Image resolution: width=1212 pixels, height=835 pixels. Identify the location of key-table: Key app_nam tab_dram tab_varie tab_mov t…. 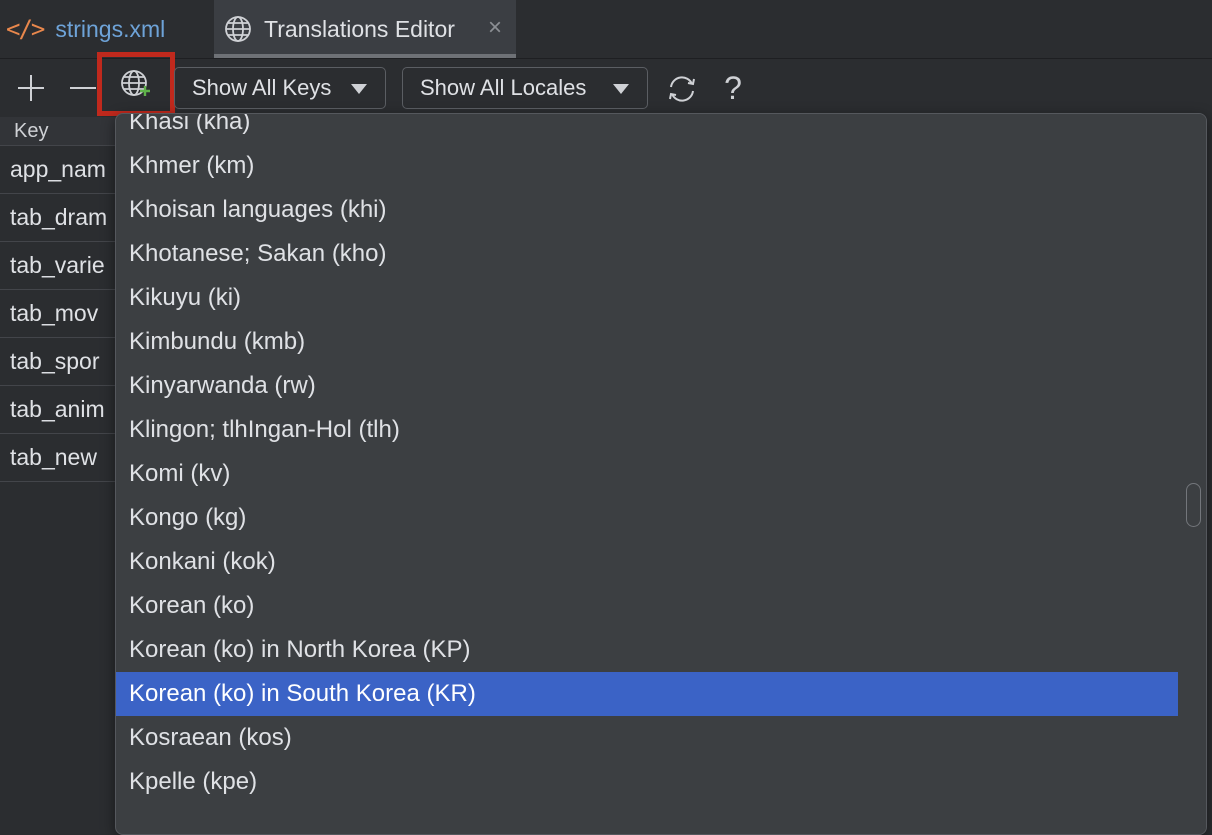
(65, 299).